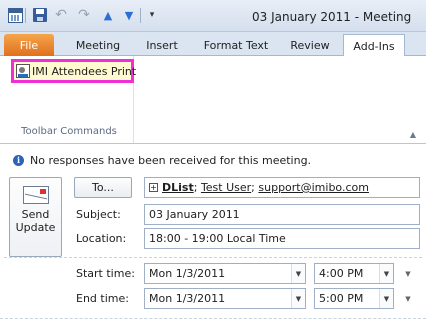 Image resolution: width=426 pixels, height=330 pixels. What do you see at coordinates (84, 15) in the screenshot?
I see `redo-icon: ↷` at bounding box center [84, 15].